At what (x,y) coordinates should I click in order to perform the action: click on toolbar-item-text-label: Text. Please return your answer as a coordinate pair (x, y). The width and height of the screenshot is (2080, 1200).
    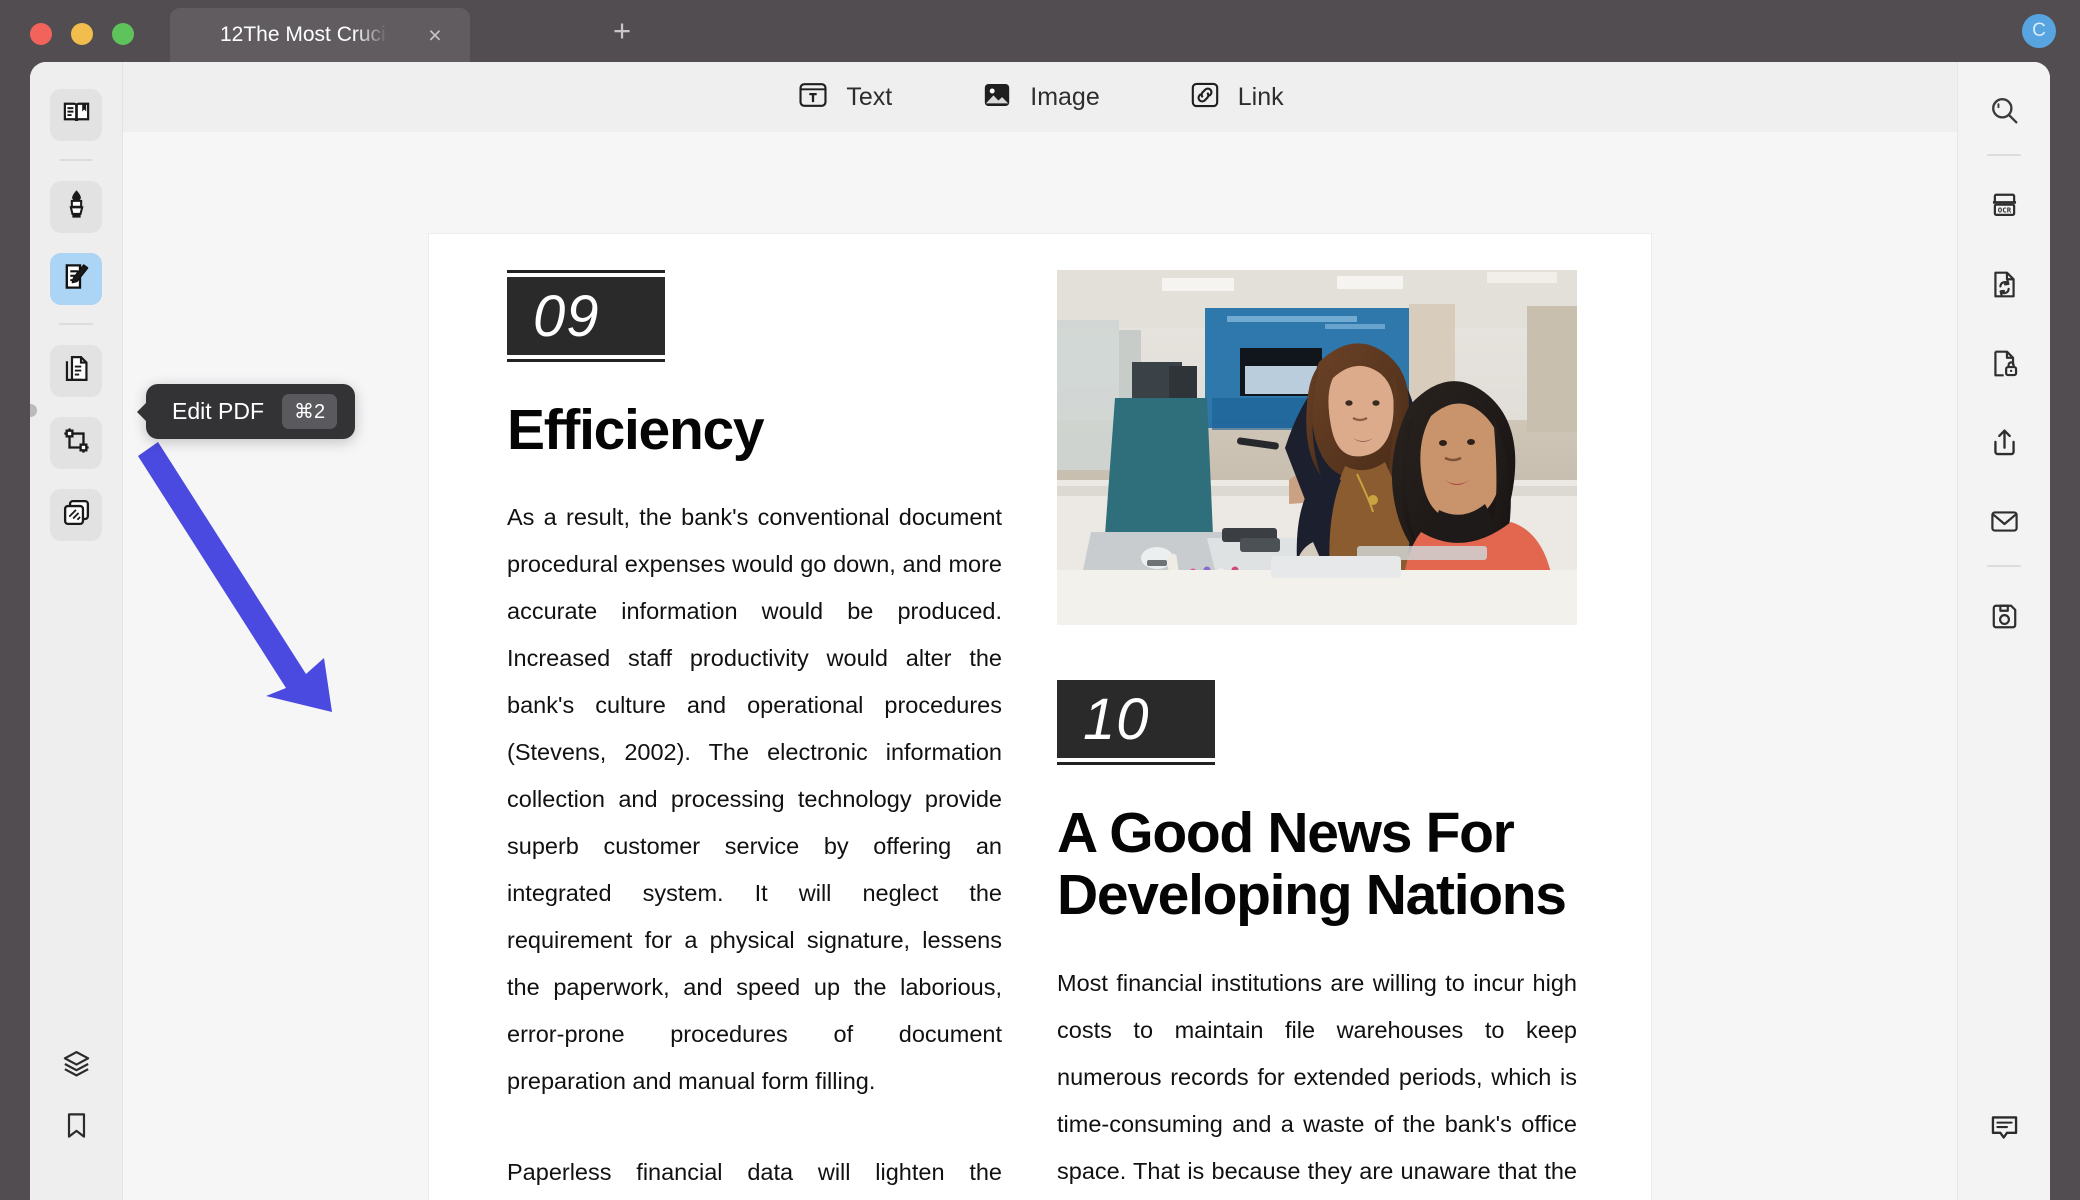
    Looking at the image, I should click on (869, 96).